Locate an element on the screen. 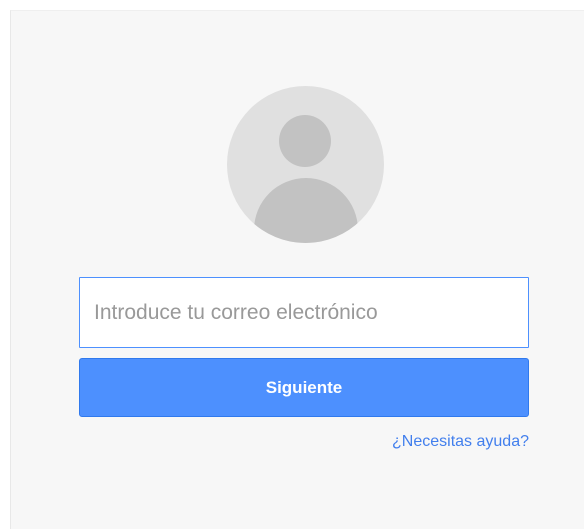 This screenshot has height=529, width=584. next-button: Siguiente is located at coordinates (304, 387).